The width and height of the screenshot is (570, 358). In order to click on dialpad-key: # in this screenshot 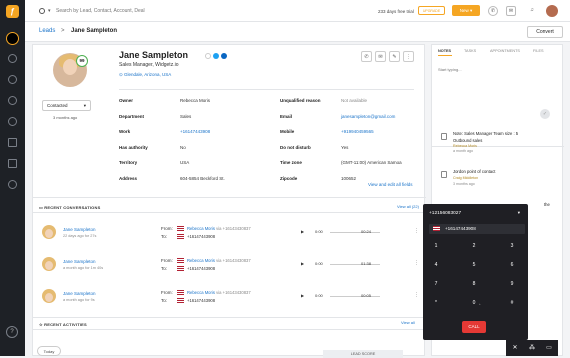, I will do `click(512, 303)`.